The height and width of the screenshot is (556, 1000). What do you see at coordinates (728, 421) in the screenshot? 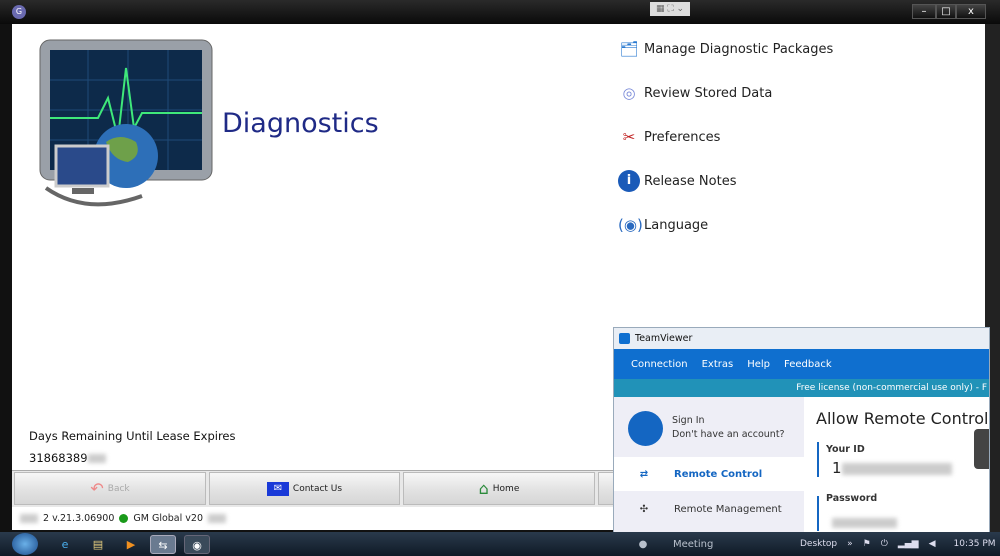
I see `sign-in-link: Sign In` at bounding box center [728, 421].